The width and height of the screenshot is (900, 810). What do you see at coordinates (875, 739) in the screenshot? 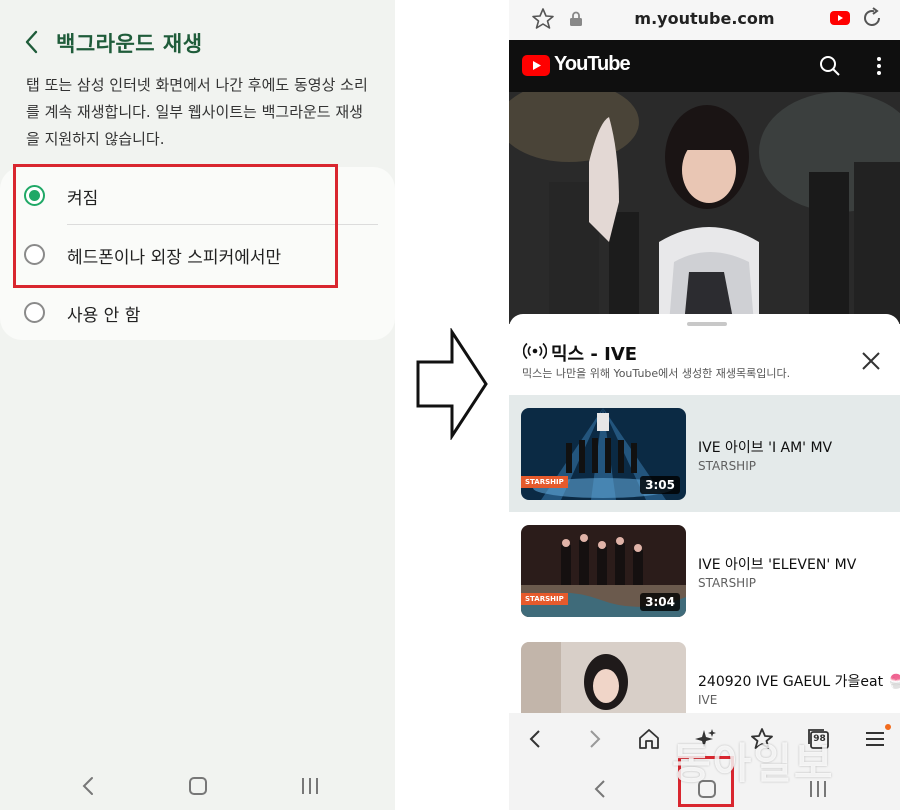
I see `menu-icon` at bounding box center [875, 739].